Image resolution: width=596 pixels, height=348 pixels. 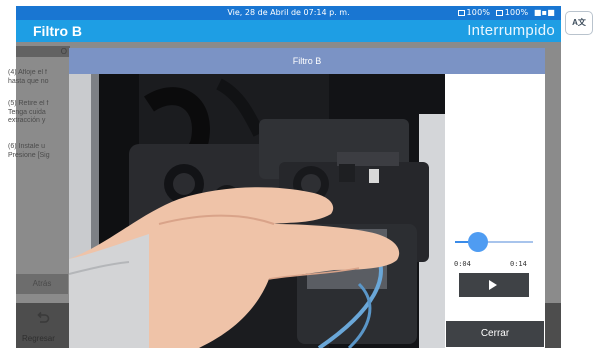 I want to click on step-line: (4) Afloje el f, so click(x=27, y=72).